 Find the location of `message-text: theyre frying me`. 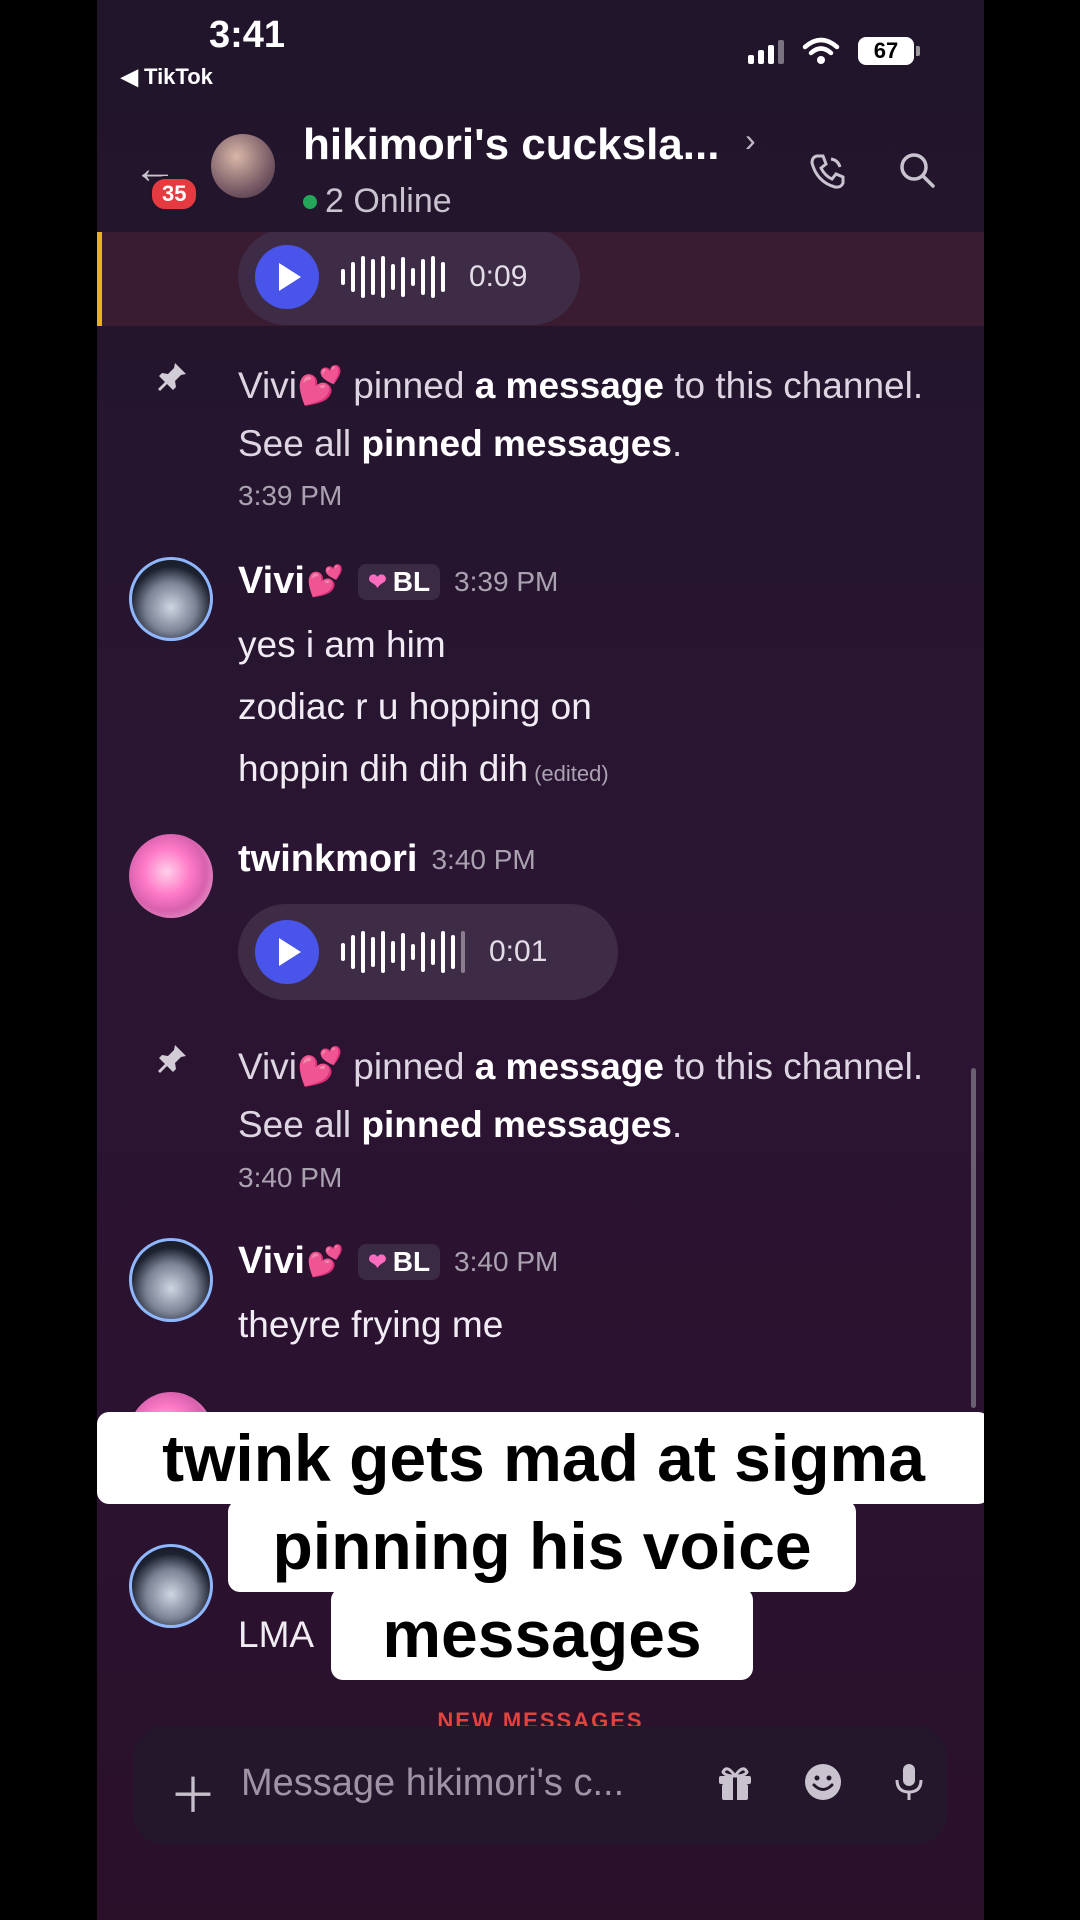

message-text: theyre frying me is located at coordinates (371, 1324).